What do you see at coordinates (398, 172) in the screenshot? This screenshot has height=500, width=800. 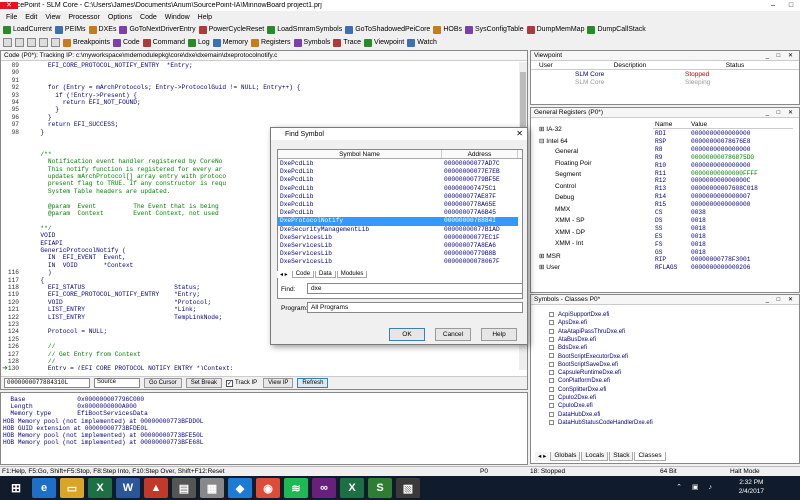 I see `symbol-result-row: DxePcdLib 00000000077E7EB` at bounding box center [398, 172].